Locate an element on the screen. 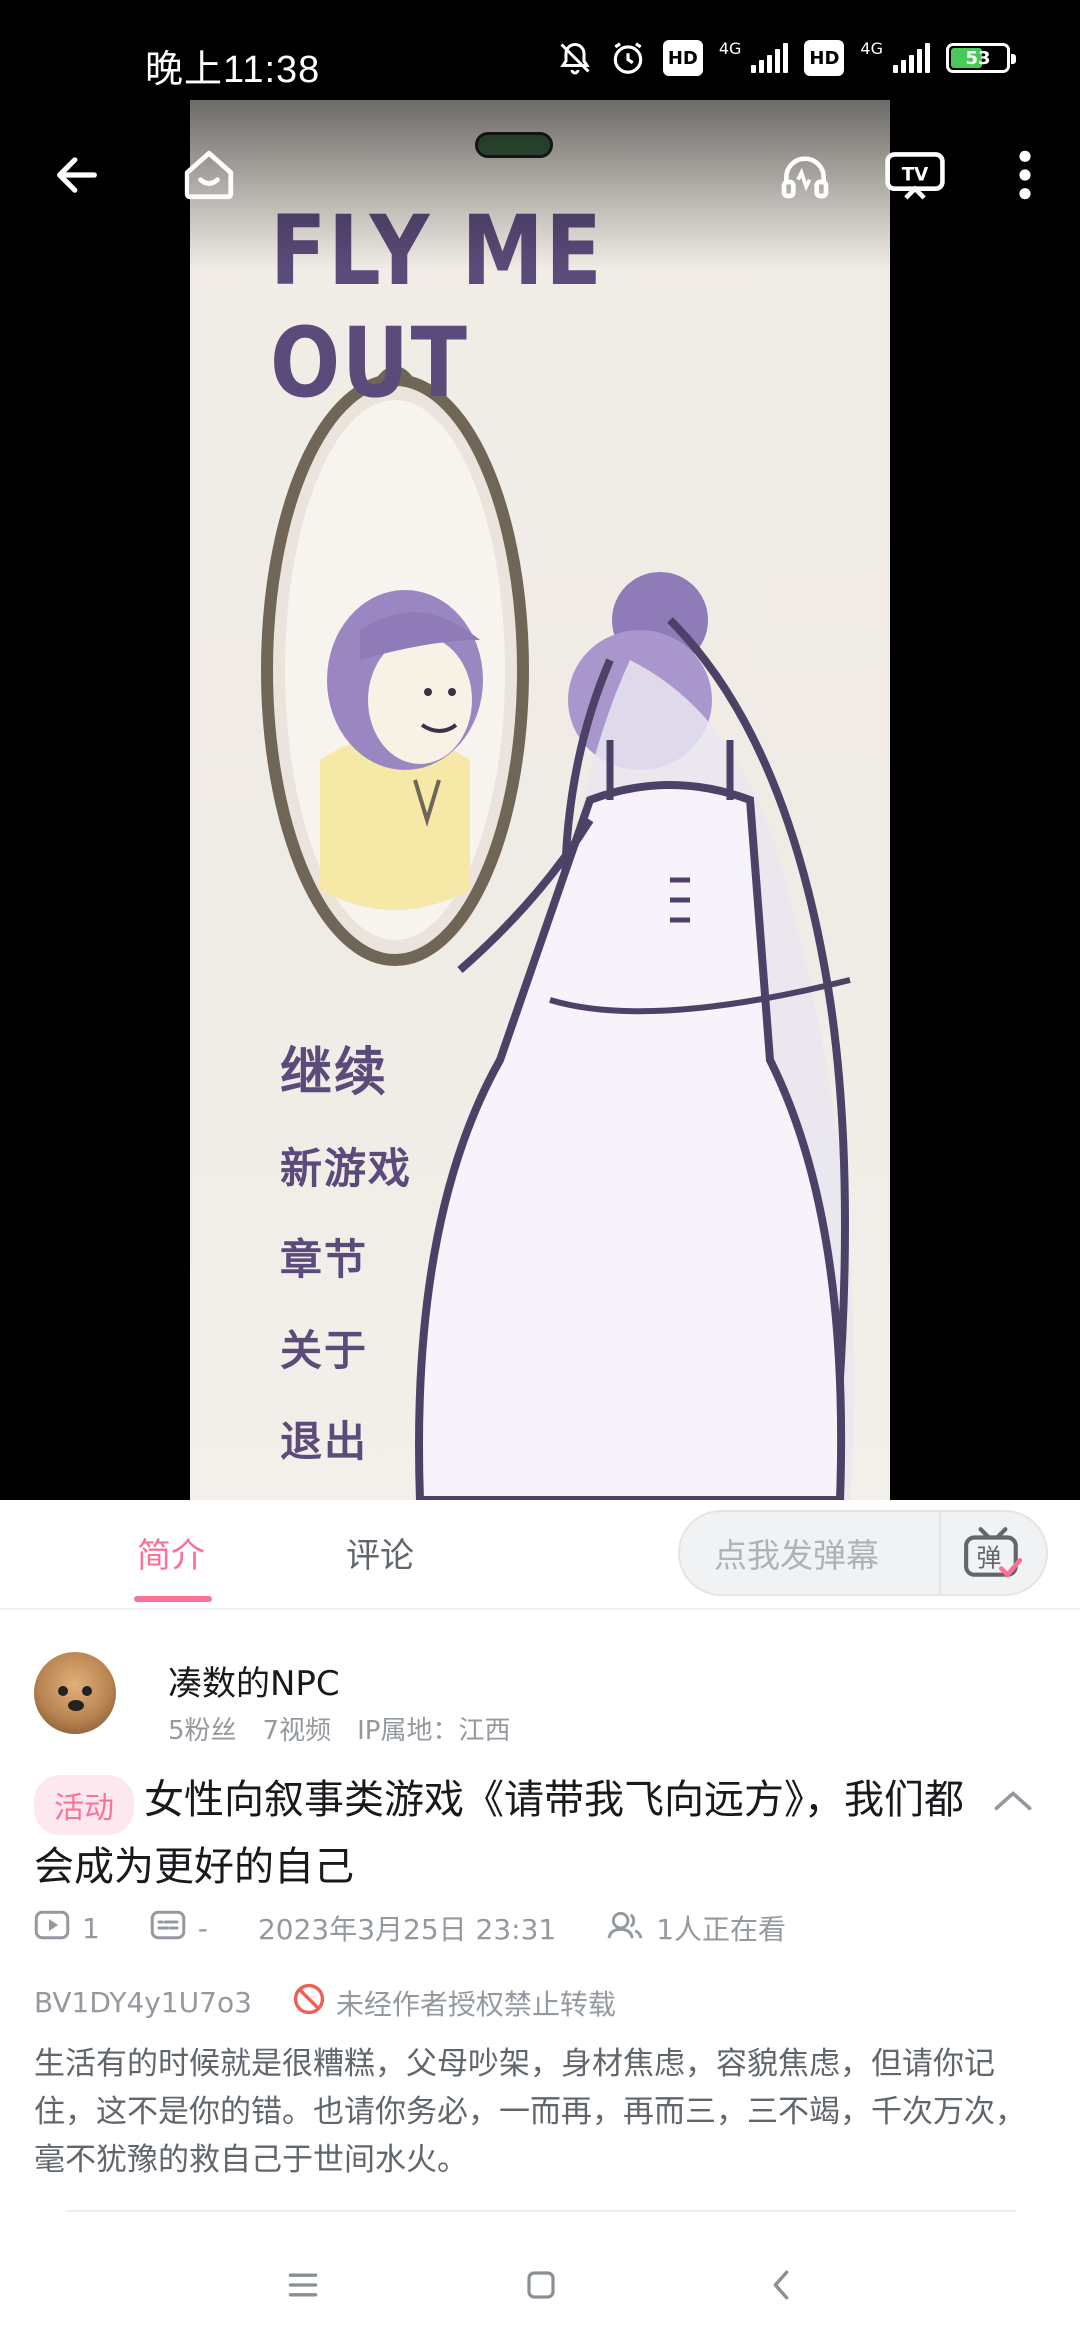 Image resolution: width=1080 pixels, height=2340 pixels. copyright-notice: 未经作者授权禁止转载 is located at coordinates (475, 2004).